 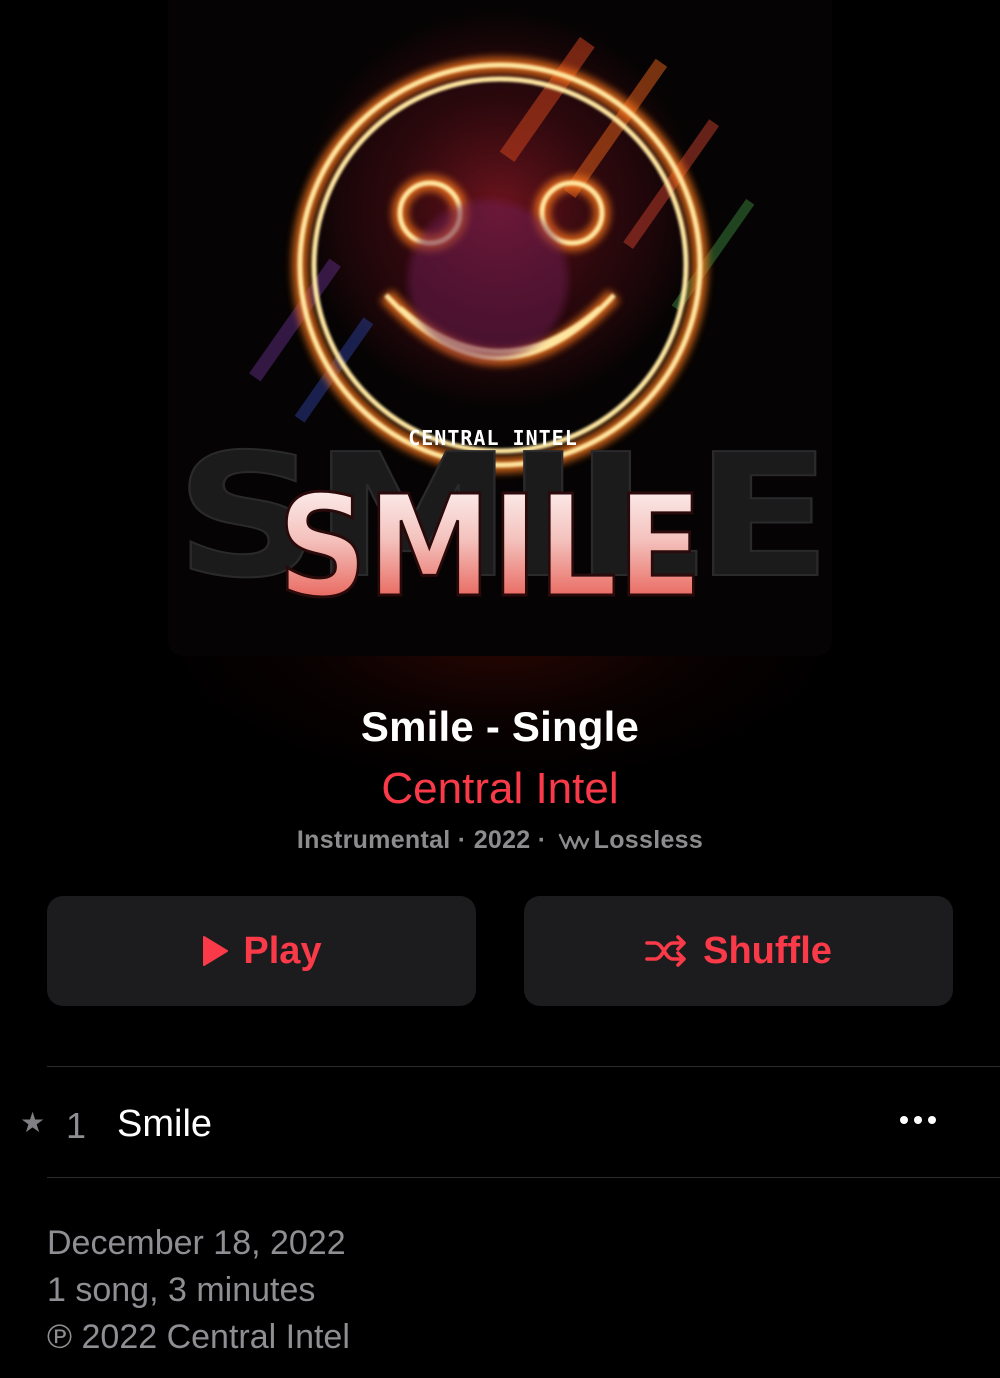 What do you see at coordinates (76, 1125) in the screenshot?
I see `track-number: 1` at bounding box center [76, 1125].